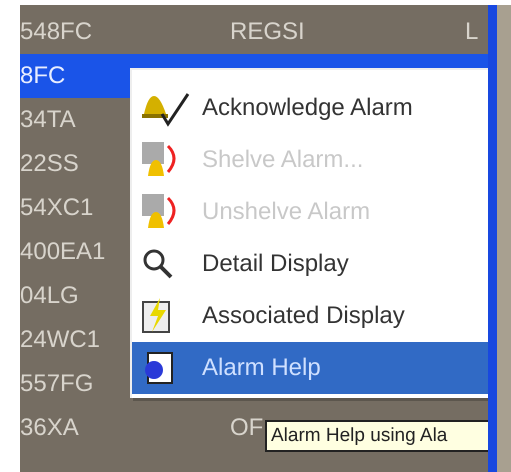  What do you see at coordinates (60, 339) in the screenshot?
I see `table-cell: 24WC1` at bounding box center [60, 339].